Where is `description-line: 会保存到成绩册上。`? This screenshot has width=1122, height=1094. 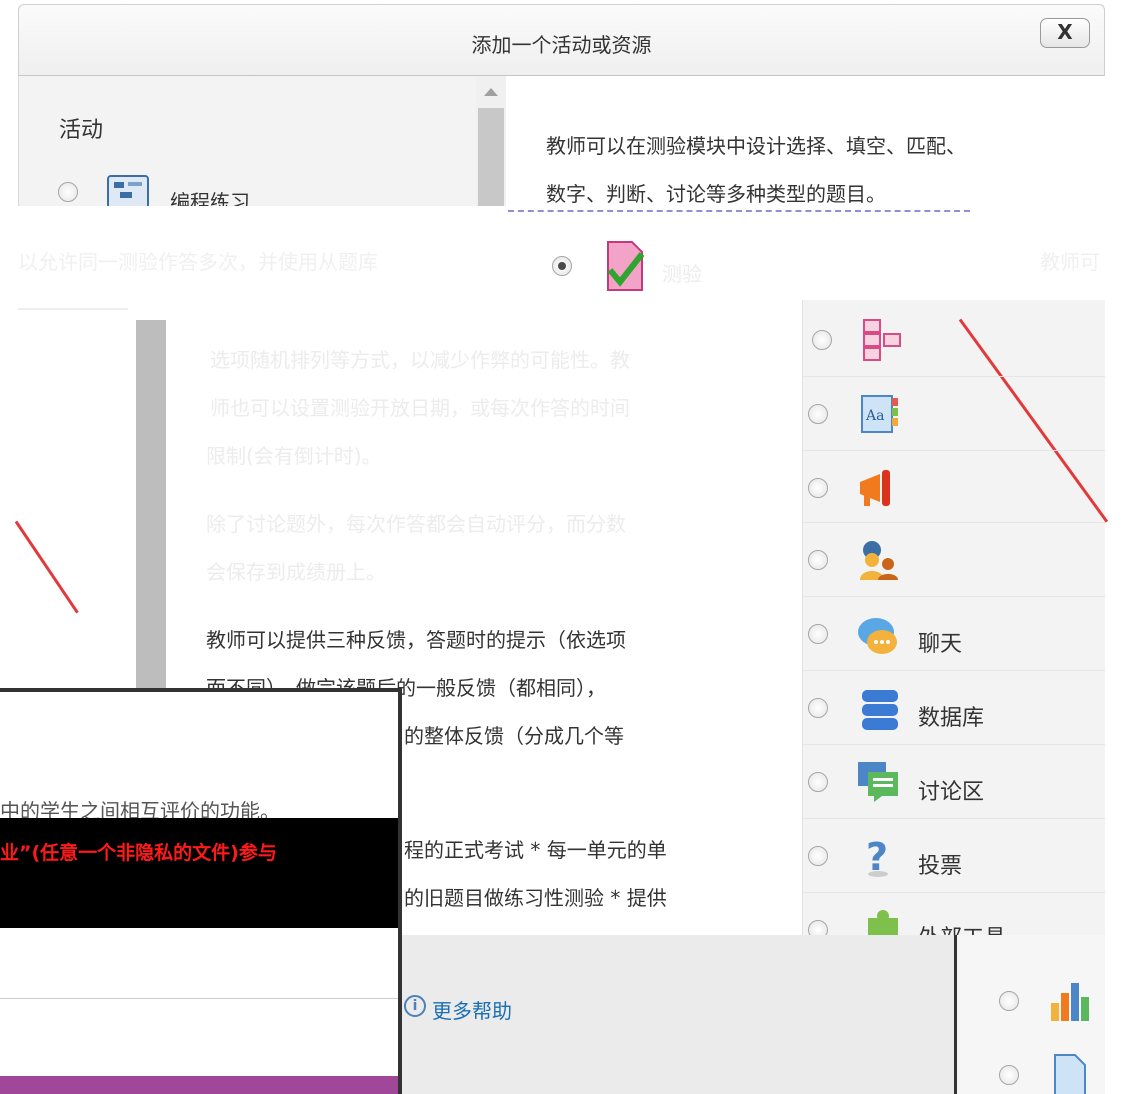
description-line: 会保存到成绩册上。 is located at coordinates (296, 572).